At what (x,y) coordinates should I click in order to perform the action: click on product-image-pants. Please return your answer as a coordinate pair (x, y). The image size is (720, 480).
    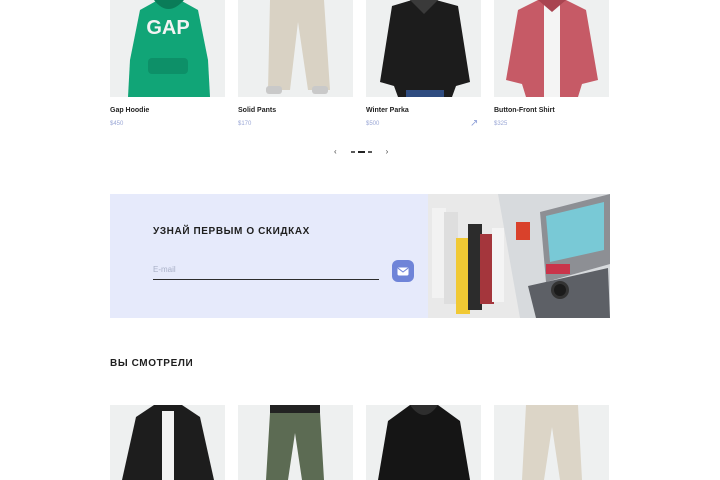
    Looking at the image, I should click on (295, 48).